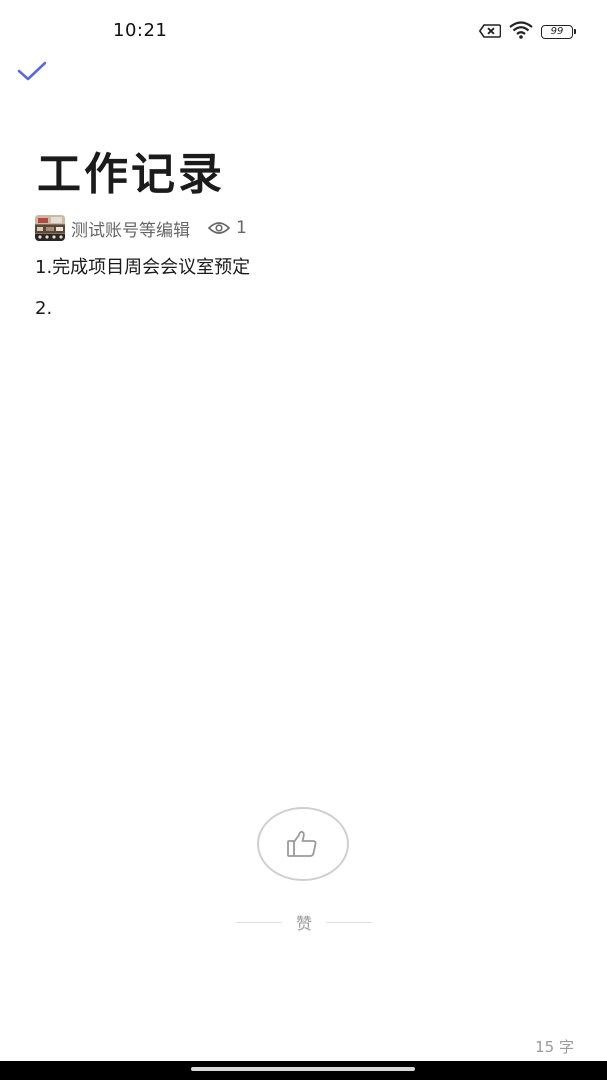  I want to click on word-count: 15 字, so click(554, 1047).